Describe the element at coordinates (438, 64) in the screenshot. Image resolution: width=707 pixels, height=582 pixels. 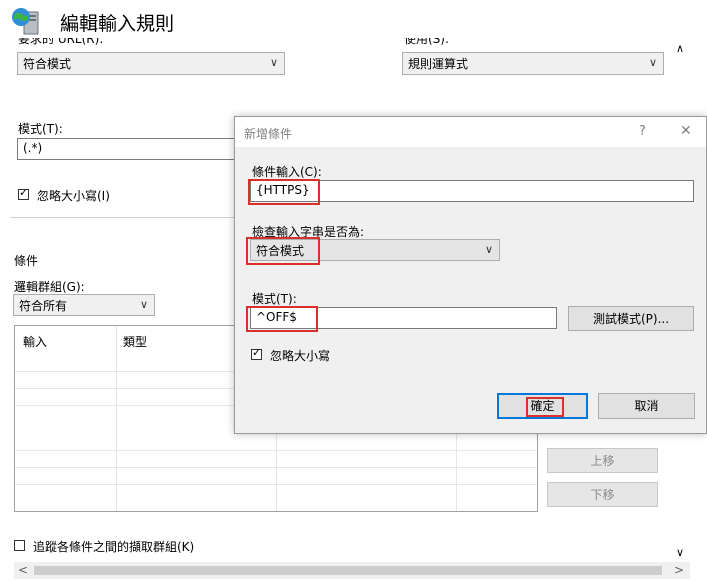
I see `using-value: 規則運算式` at that location.